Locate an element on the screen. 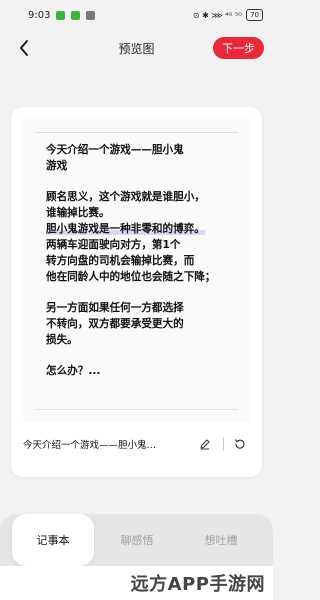 The width and height of the screenshot is (320, 600). pencil-icon is located at coordinates (205, 444).